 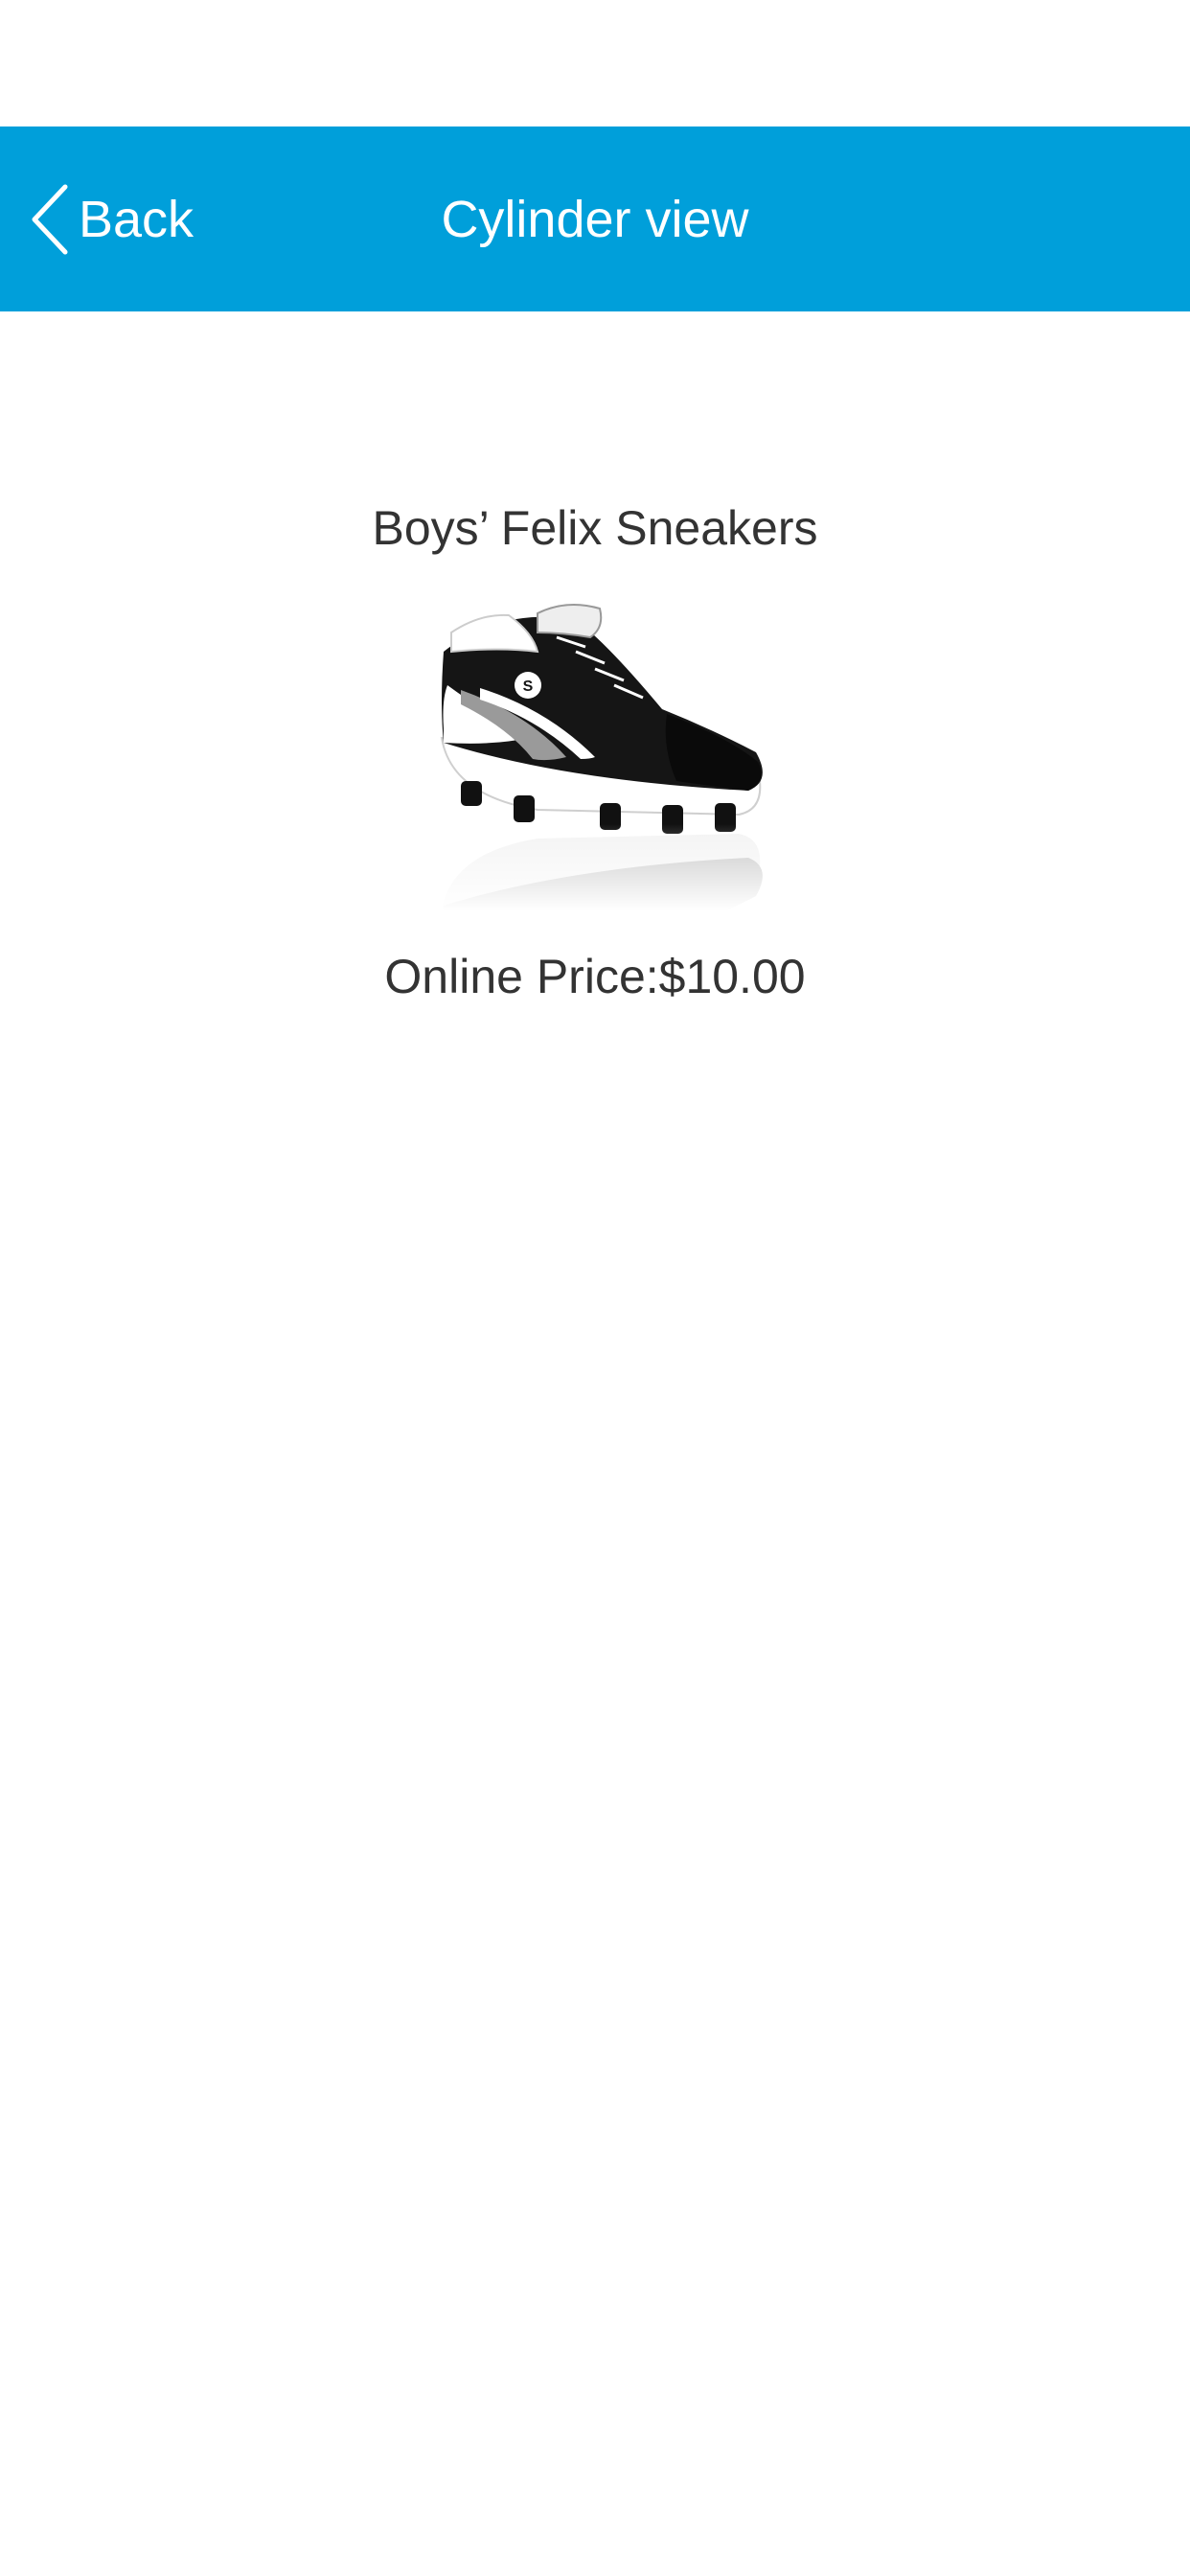 What do you see at coordinates (528, 686) in the screenshot?
I see `svg-text: S` at bounding box center [528, 686].